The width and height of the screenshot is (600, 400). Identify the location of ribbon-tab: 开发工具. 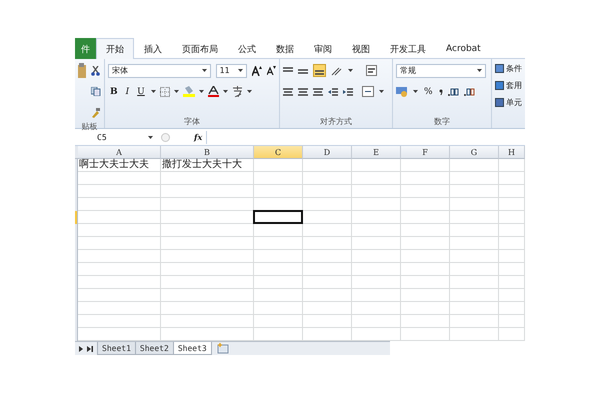
(408, 48).